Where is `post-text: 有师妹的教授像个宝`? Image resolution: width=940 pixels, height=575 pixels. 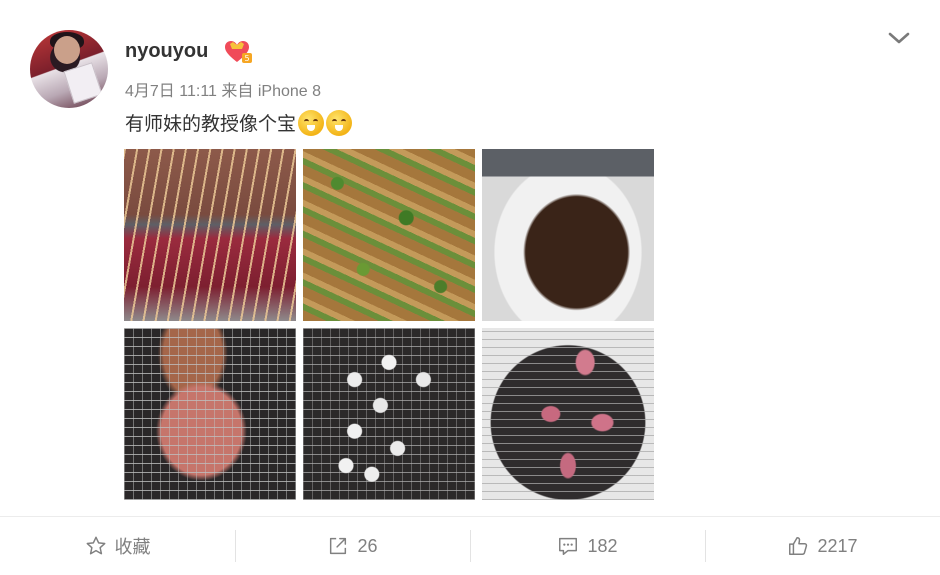
post-text: 有师妹的教授像个宝 is located at coordinates (239, 122).